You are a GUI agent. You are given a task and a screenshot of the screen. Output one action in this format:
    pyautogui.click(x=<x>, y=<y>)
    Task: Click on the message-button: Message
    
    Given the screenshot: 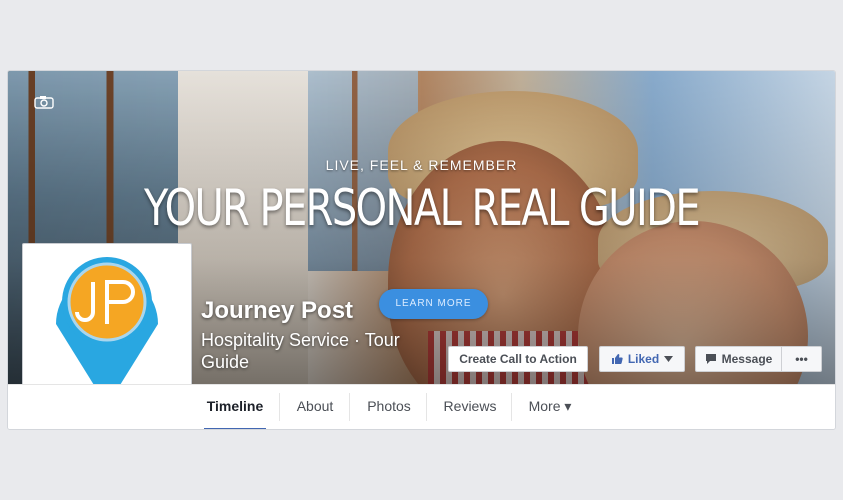 What is the action you would take?
    pyautogui.click(x=738, y=359)
    